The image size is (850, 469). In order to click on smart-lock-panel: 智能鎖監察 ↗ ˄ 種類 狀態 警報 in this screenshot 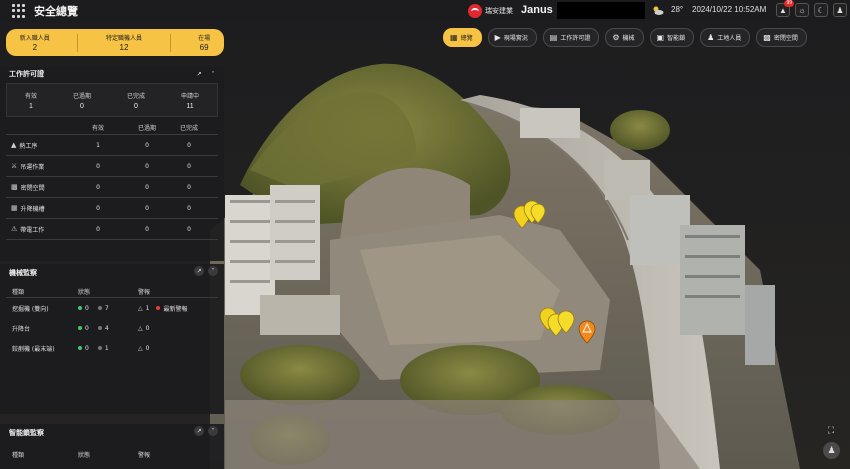, I will do `click(112, 446)`.